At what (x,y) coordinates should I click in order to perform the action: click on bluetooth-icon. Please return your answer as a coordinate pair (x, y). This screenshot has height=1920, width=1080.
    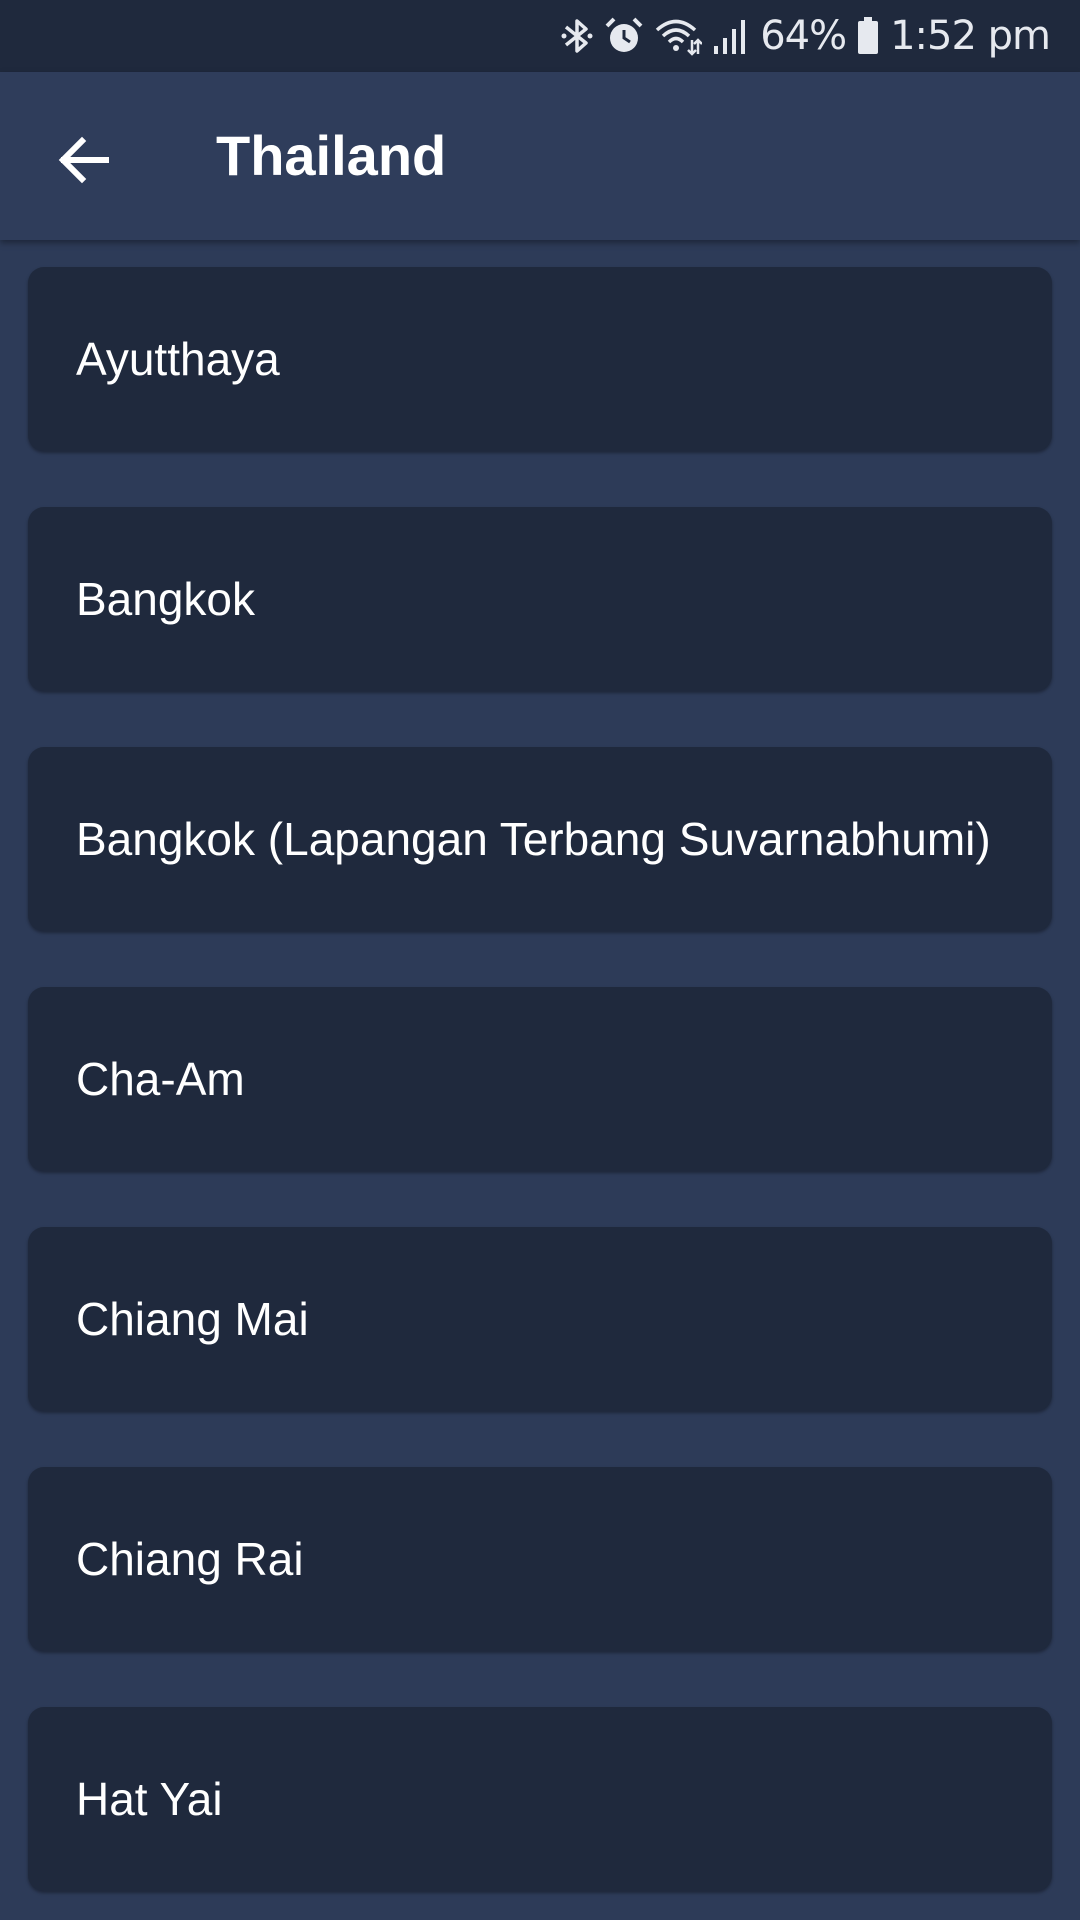
    Looking at the image, I should click on (577, 36).